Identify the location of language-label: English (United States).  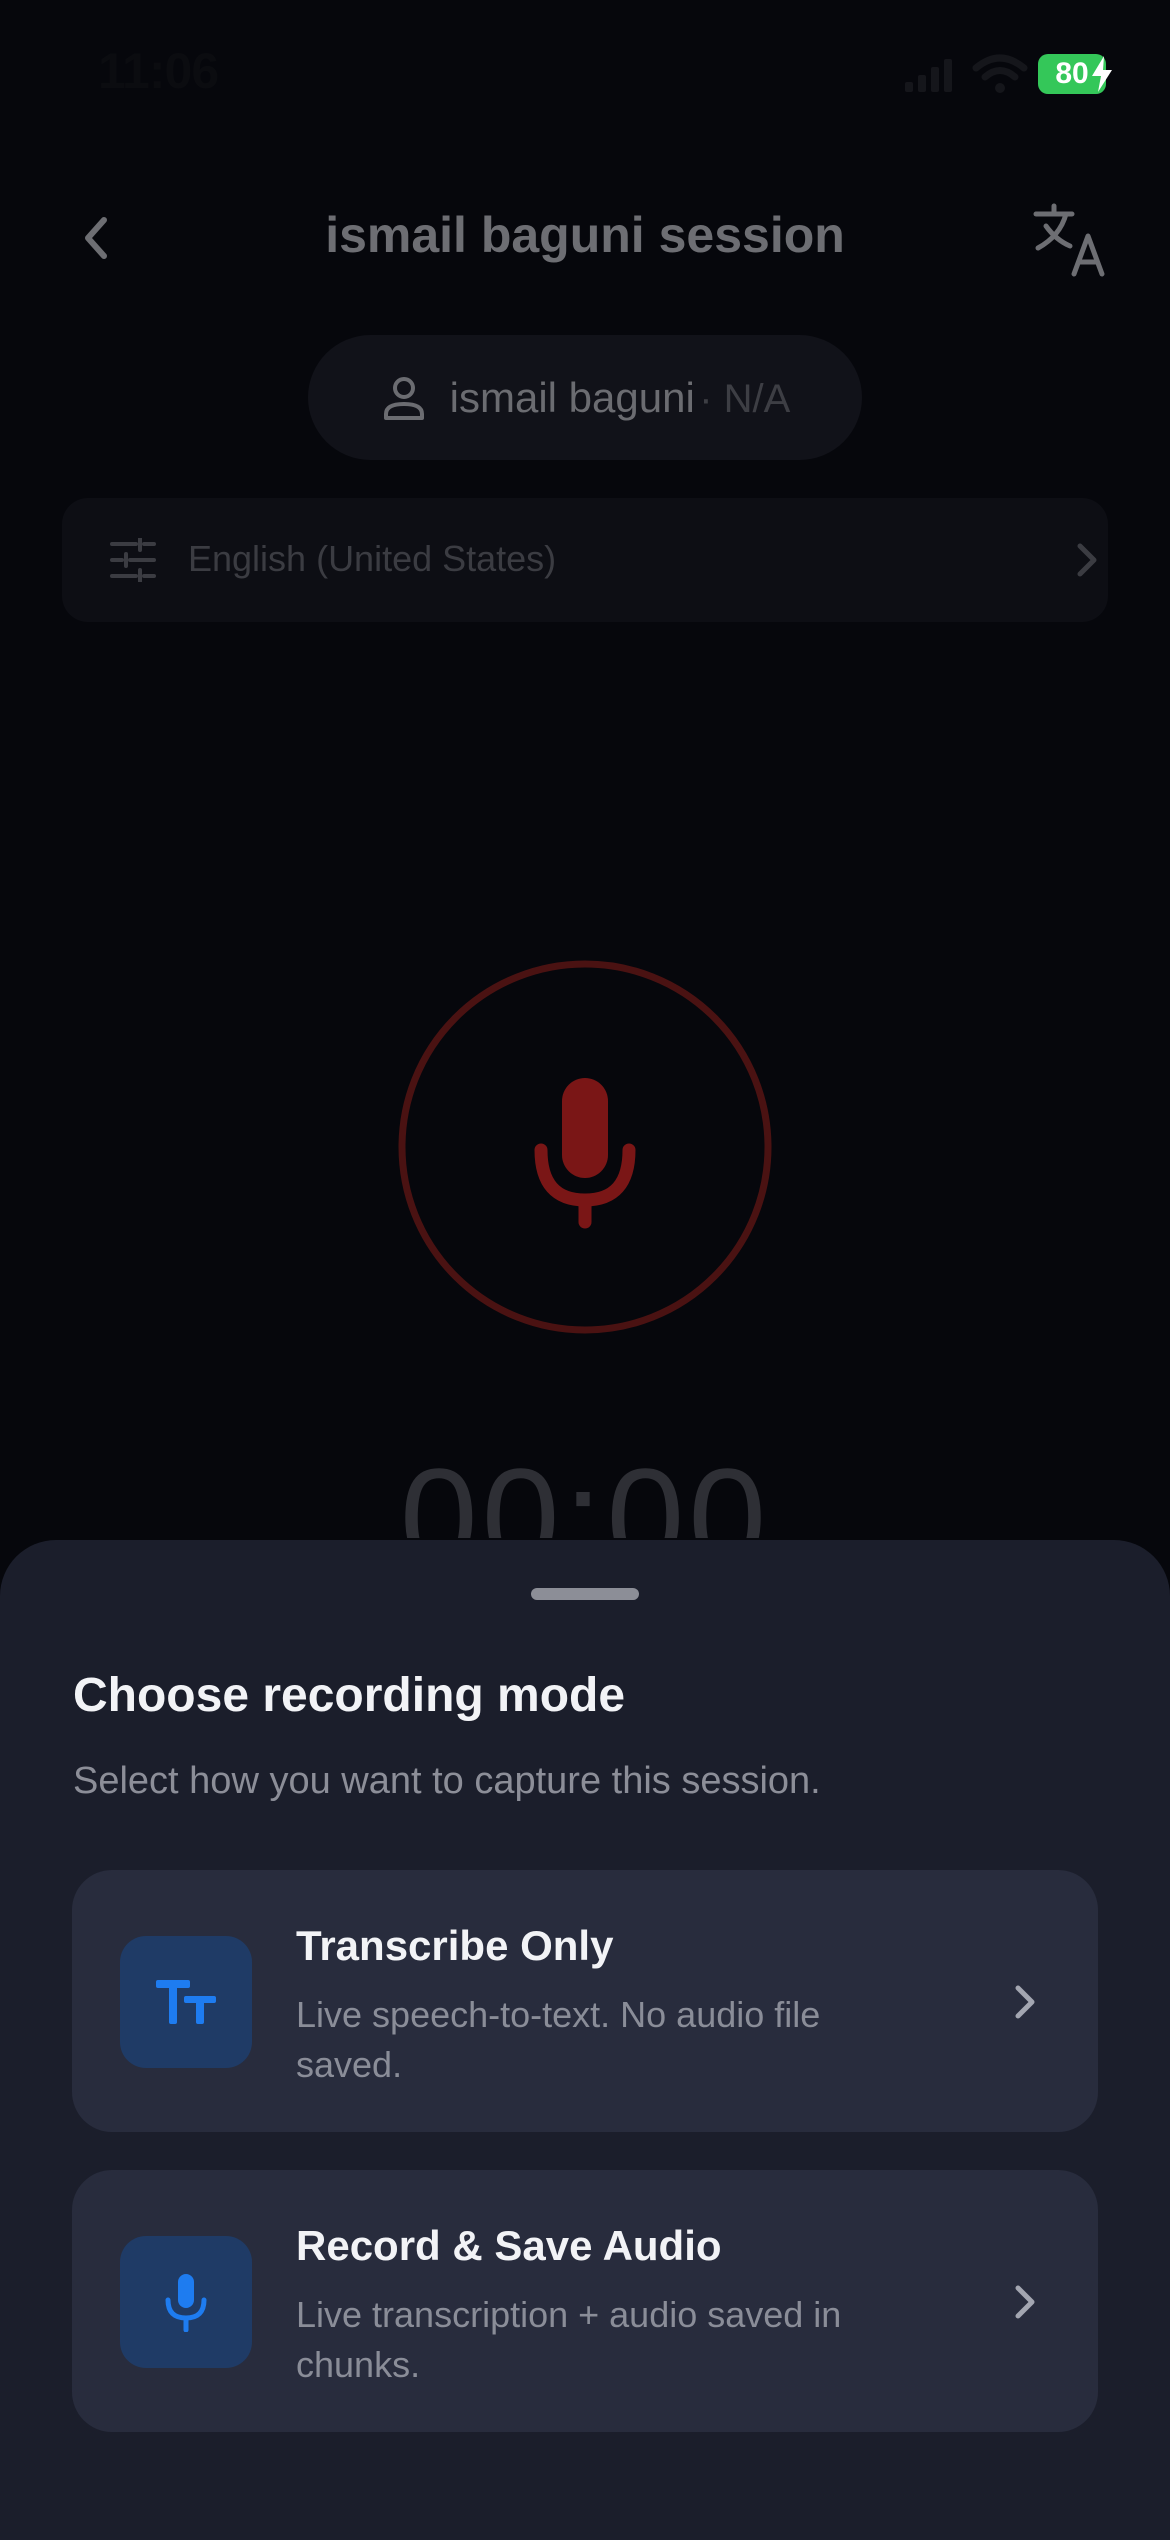
(372, 558).